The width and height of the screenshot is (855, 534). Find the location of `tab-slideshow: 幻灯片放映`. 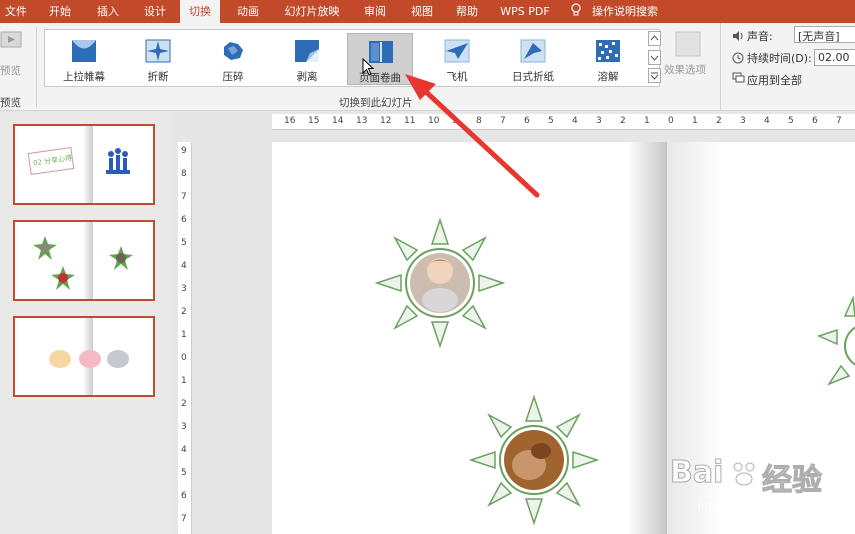

tab-slideshow: 幻灯片放映 is located at coordinates (312, 11).